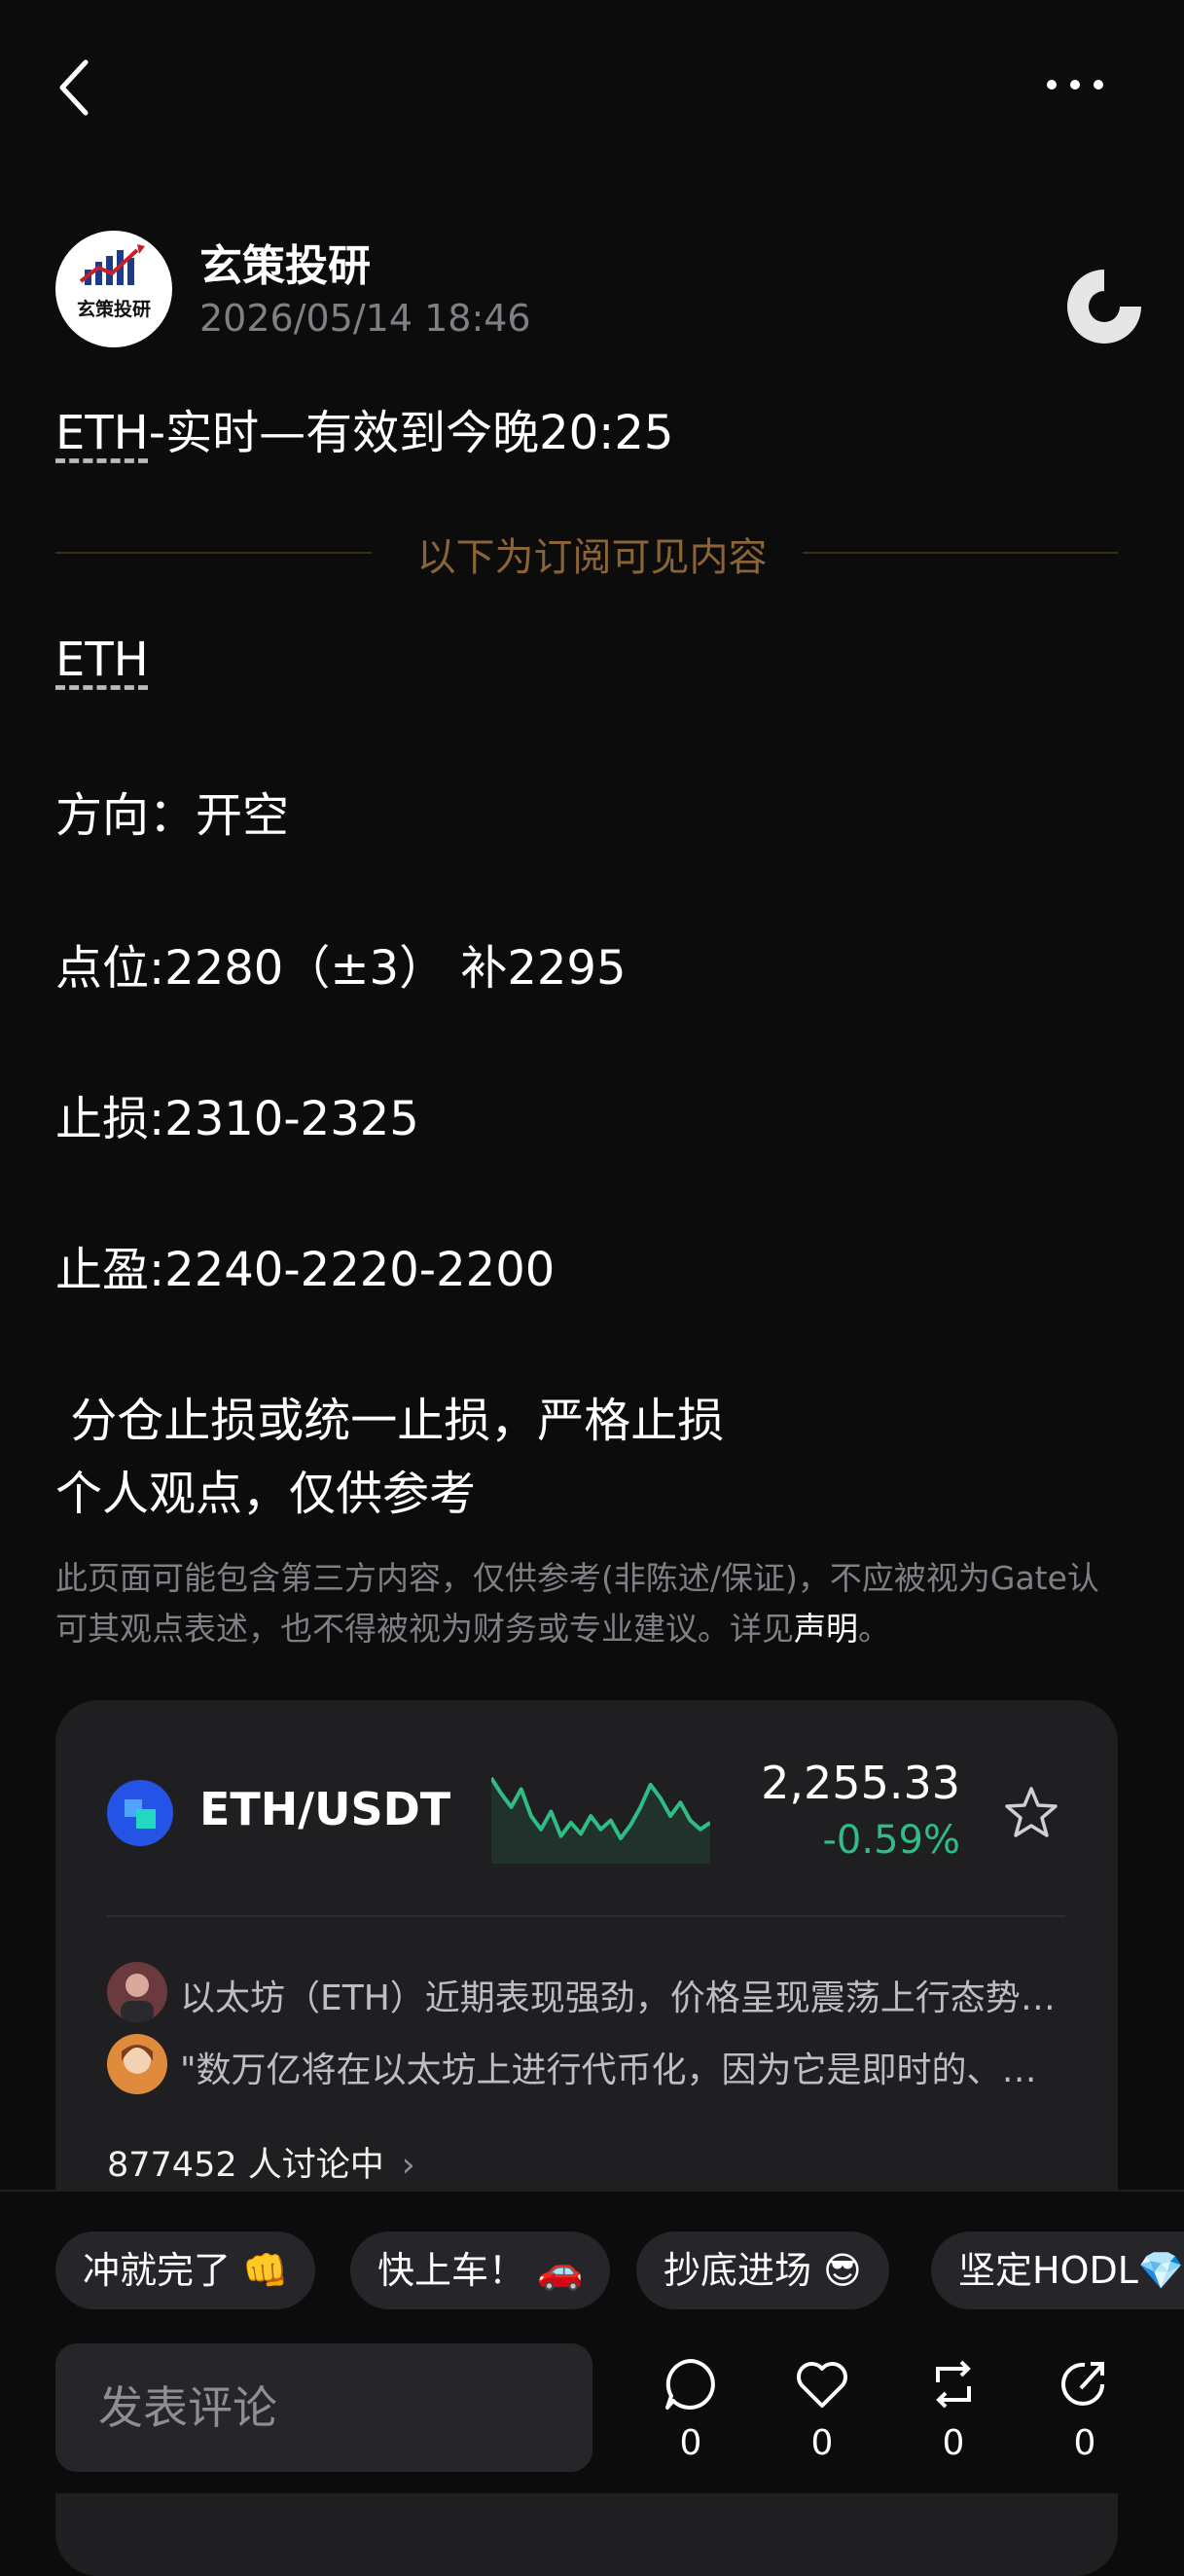 The height and width of the screenshot is (2576, 1184). Describe the element at coordinates (822, 2385) in the screenshot. I see `heart-icon` at that location.